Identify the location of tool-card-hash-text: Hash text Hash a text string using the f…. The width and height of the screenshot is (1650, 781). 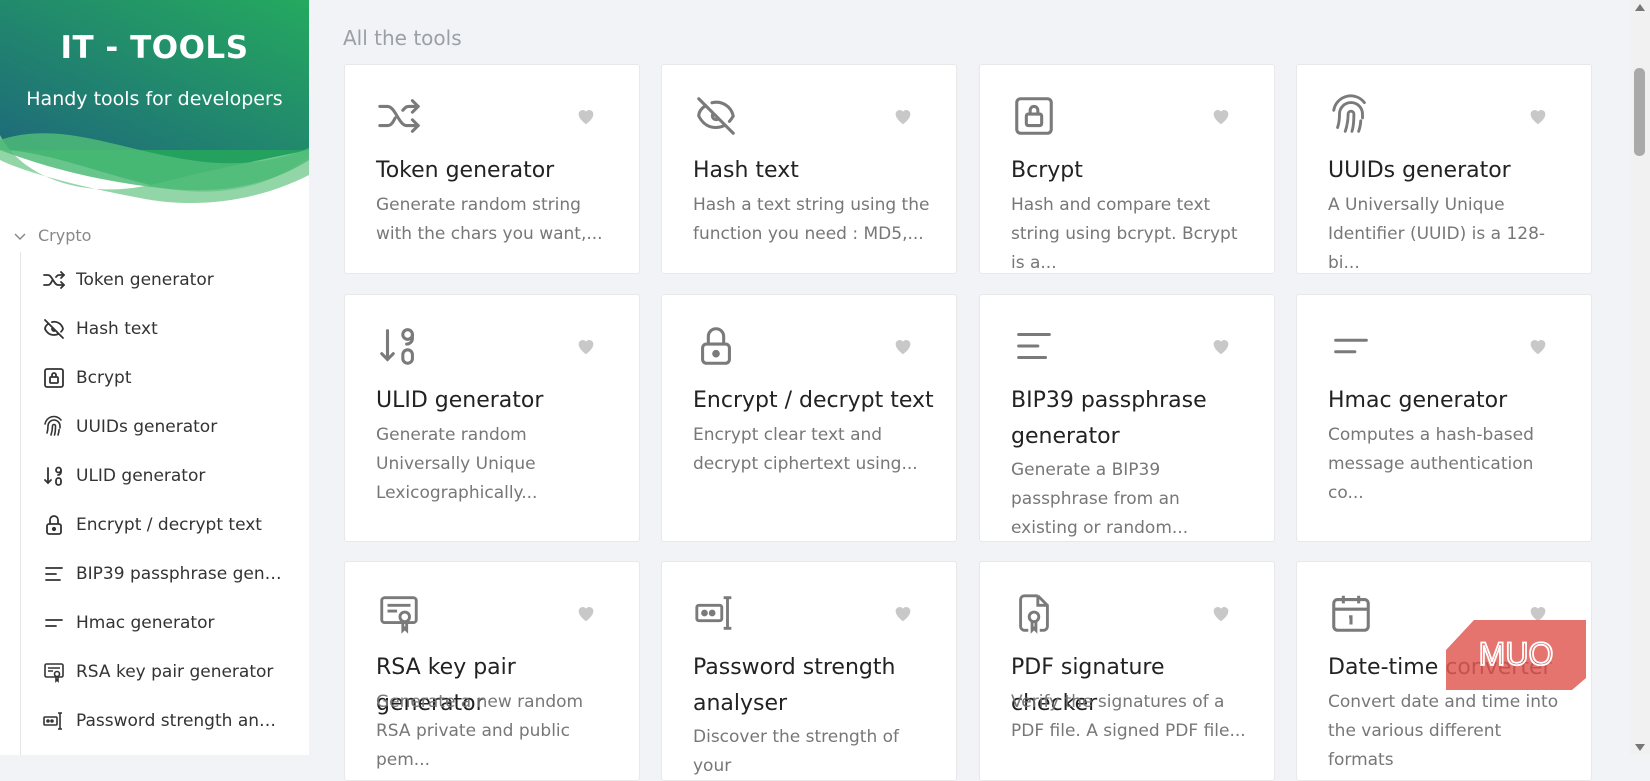
(809, 169).